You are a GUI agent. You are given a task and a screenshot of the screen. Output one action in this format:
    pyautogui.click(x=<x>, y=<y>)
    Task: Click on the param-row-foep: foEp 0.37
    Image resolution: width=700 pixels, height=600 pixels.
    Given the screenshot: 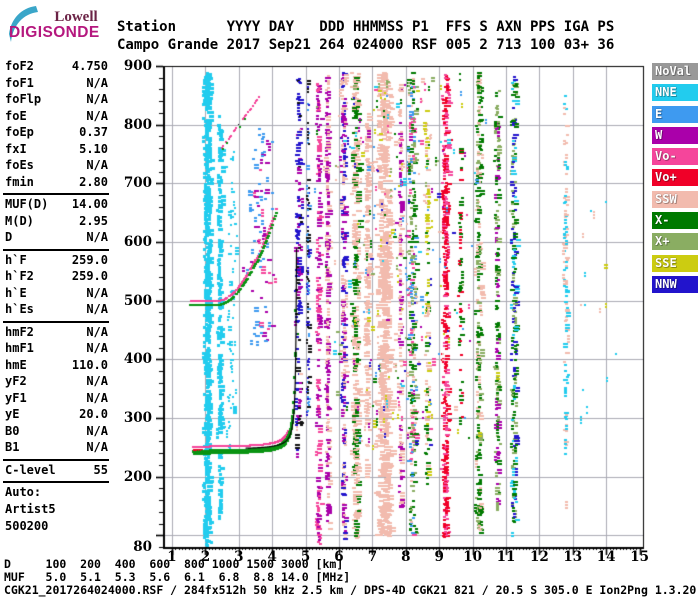 What is the action you would take?
    pyautogui.click(x=56, y=133)
    